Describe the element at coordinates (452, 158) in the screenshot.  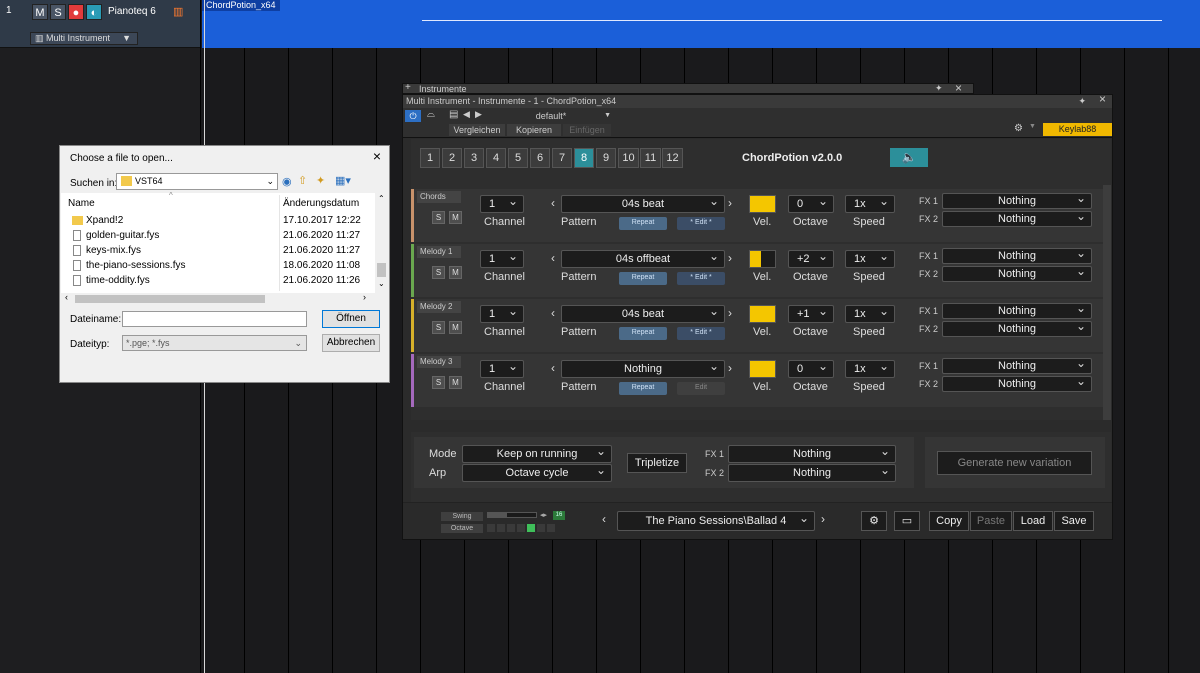
I see `tab-2: 2` at that location.